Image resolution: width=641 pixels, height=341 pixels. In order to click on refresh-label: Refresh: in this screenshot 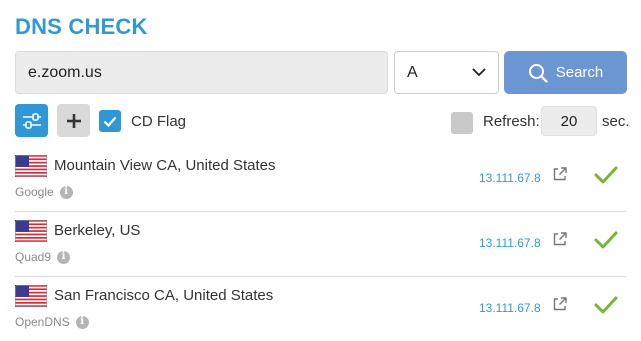, I will do `click(511, 121)`.